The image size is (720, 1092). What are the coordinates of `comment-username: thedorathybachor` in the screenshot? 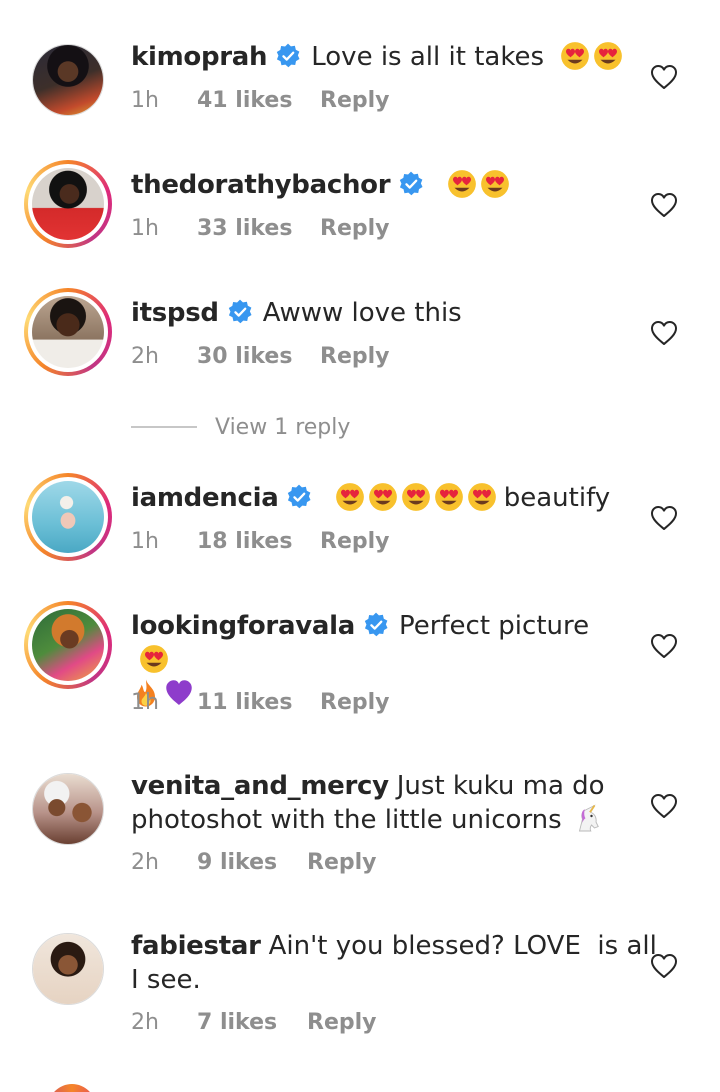 It's located at (261, 185).